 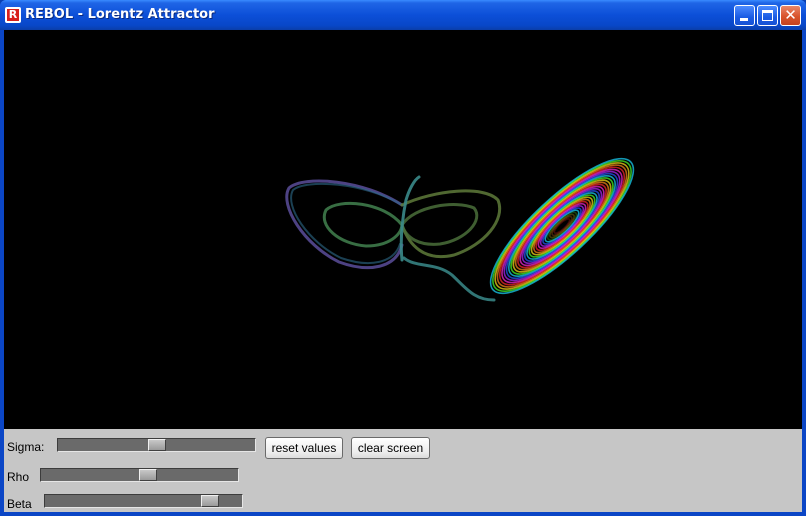 I want to click on spiral-ring, so click(x=562, y=226).